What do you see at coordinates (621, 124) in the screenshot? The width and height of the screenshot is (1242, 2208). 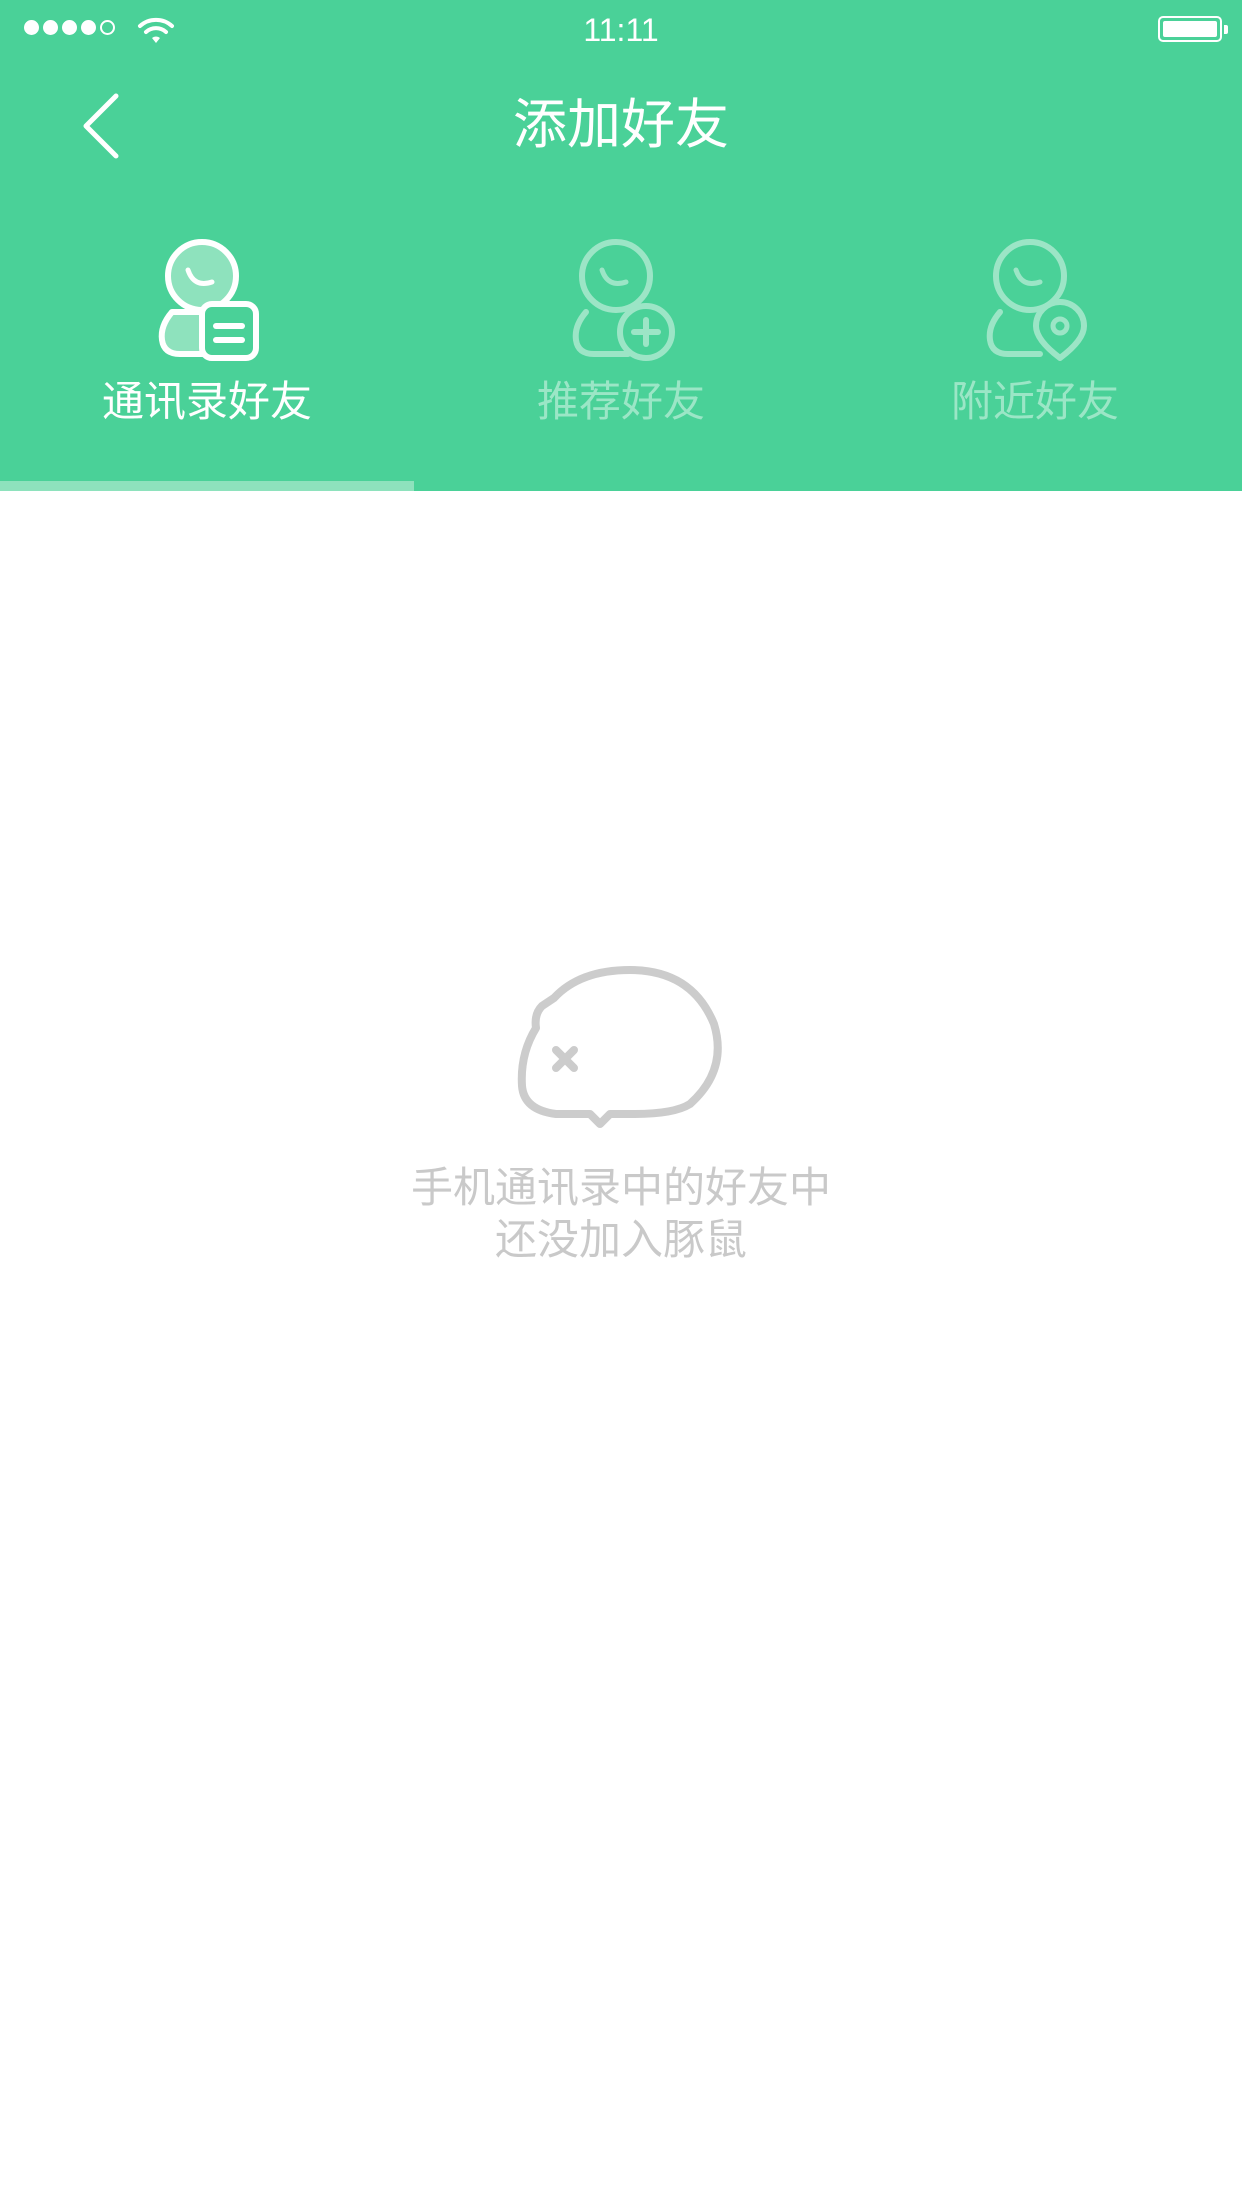 I see `page-title: 添加好友` at bounding box center [621, 124].